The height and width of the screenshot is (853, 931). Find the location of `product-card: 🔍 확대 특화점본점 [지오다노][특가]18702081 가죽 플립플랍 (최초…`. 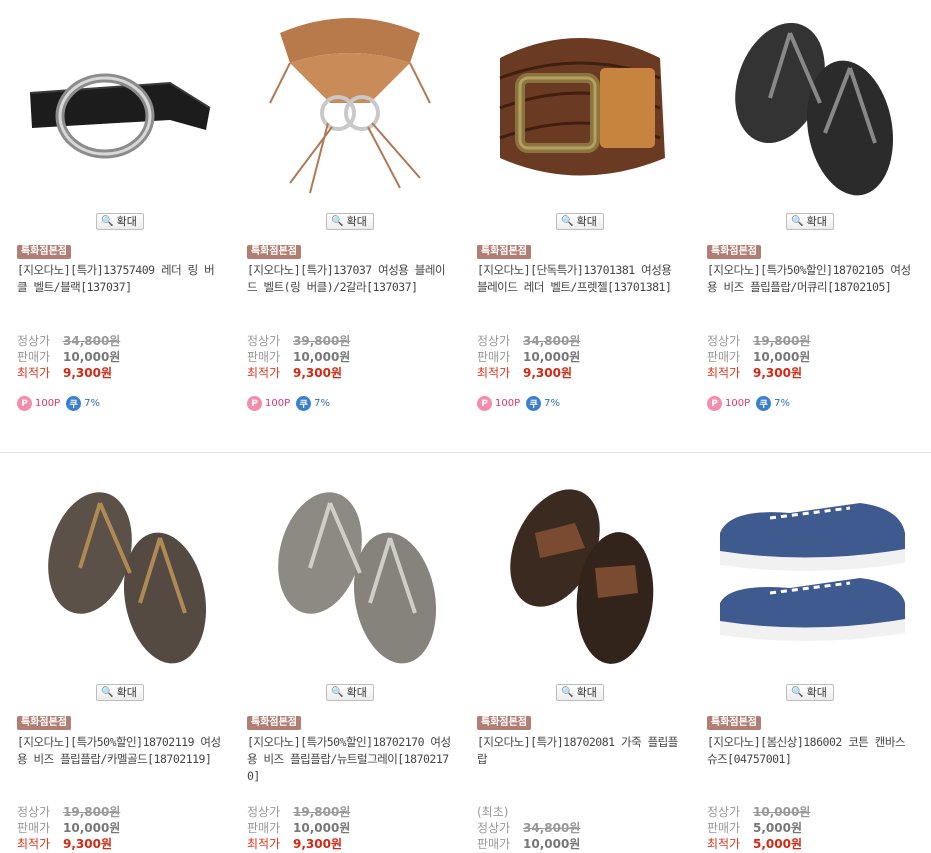

product-card: 🔍 확대 특화점본점 [지오다노][특가]18702081 가죽 플립플랍 (최초… is located at coordinates (580, 660).